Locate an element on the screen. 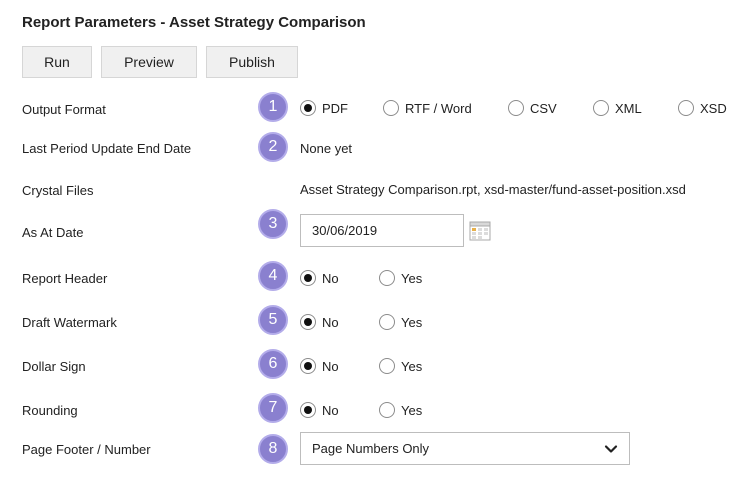 Image resolution: width=747 pixels, height=503 pixels. chevron-down-icon is located at coordinates (611, 448).